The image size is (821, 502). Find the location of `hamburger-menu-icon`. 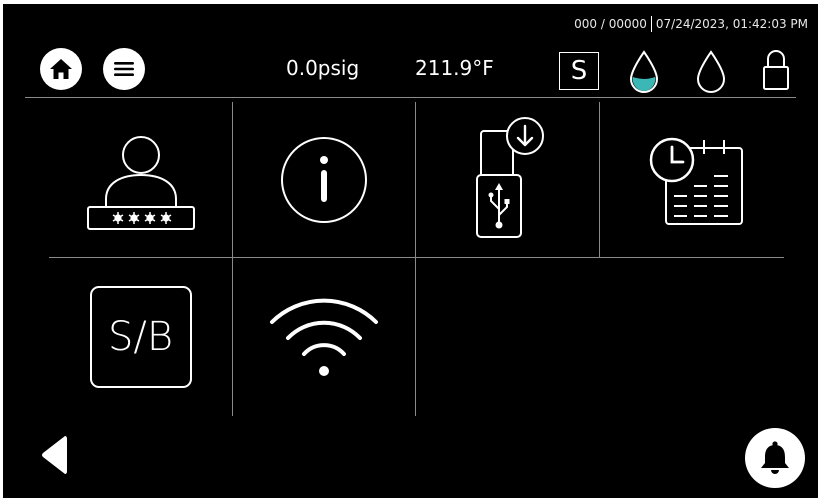

hamburger-menu-icon is located at coordinates (124, 69).